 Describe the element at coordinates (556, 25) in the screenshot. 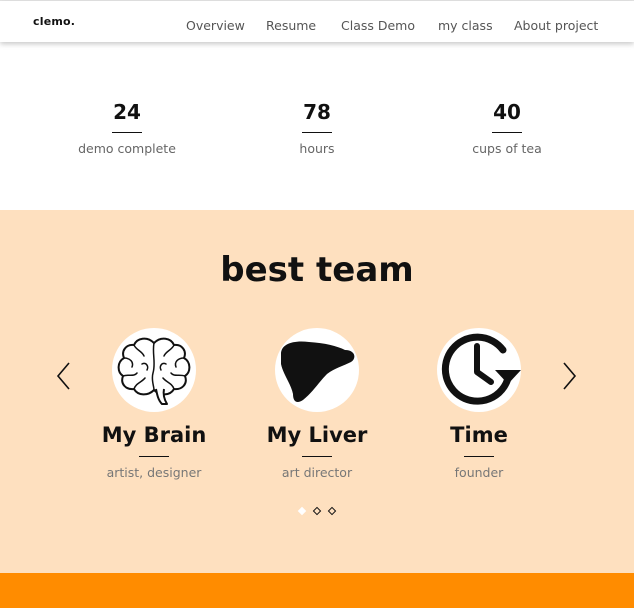

I see `nav-about-project: About project` at that location.